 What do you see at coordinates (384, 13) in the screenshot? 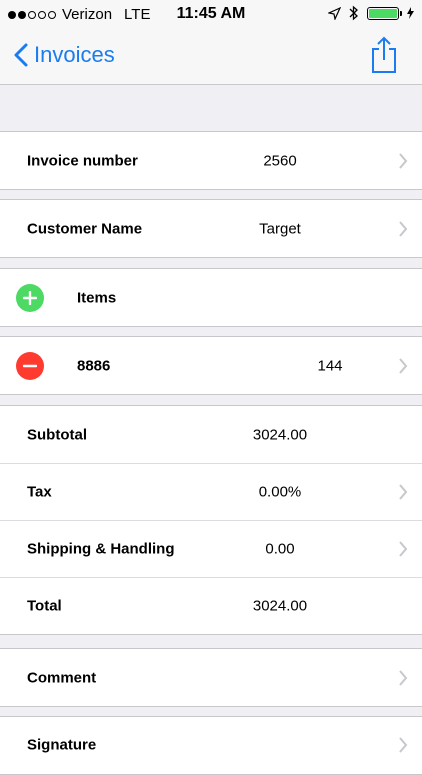
I see `battery-icon` at bounding box center [384, 13].